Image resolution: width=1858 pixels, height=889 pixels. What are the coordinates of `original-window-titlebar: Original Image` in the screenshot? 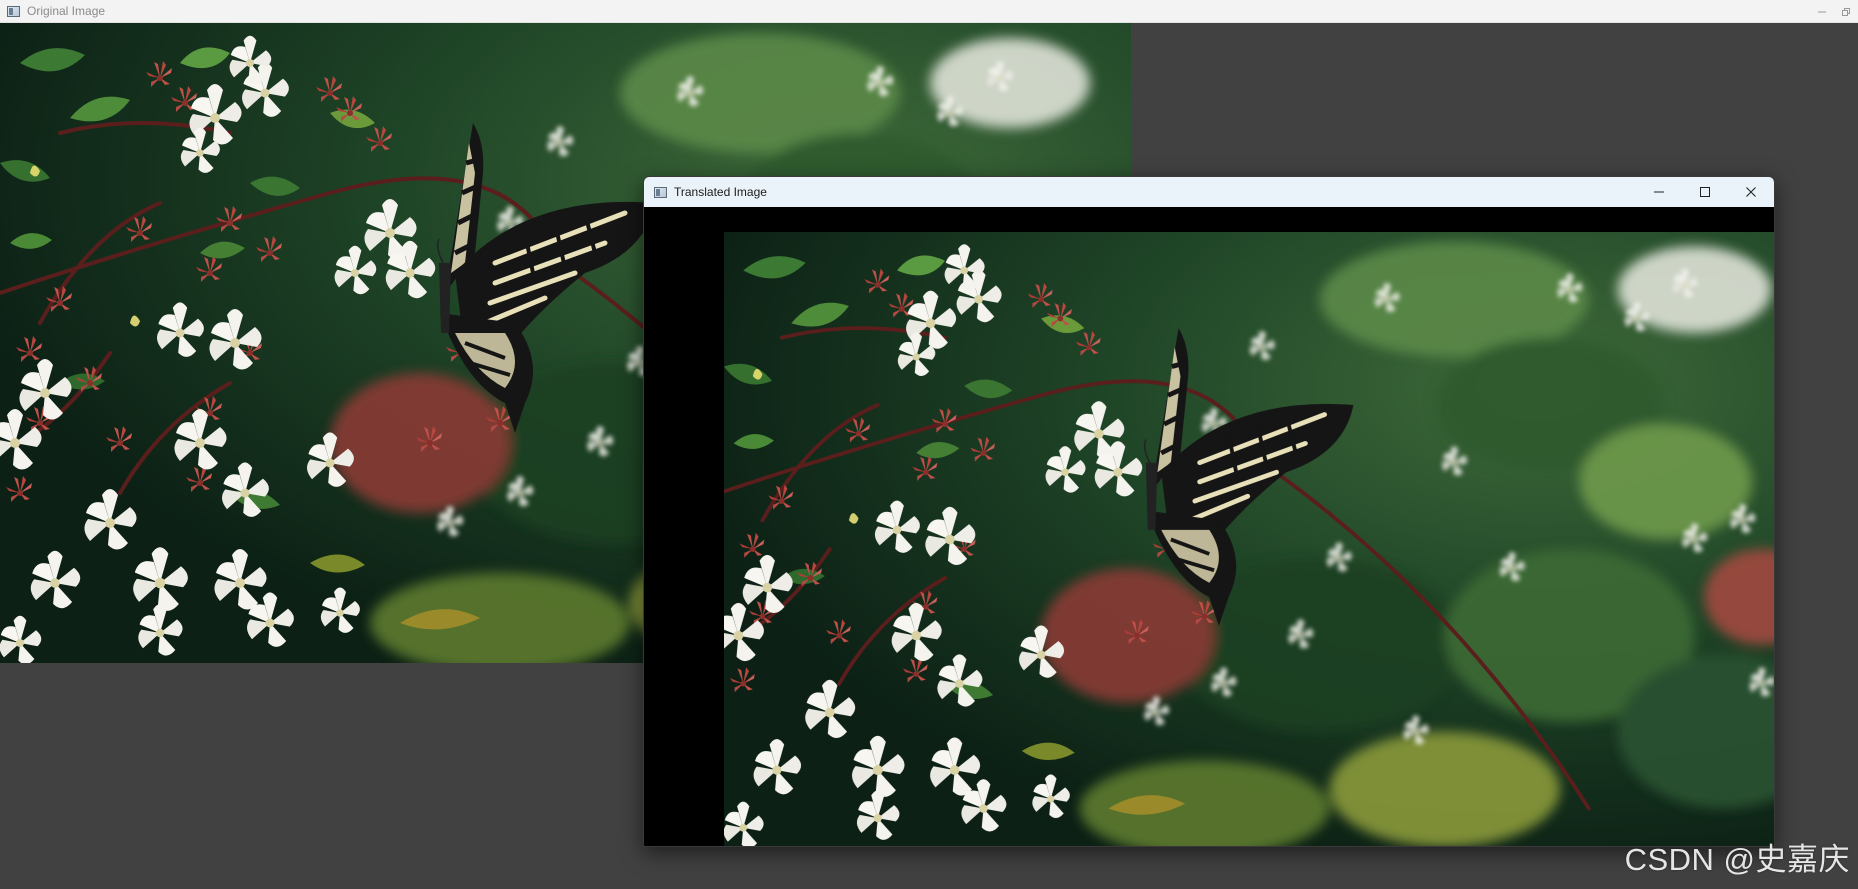 It's located at (929, 11).